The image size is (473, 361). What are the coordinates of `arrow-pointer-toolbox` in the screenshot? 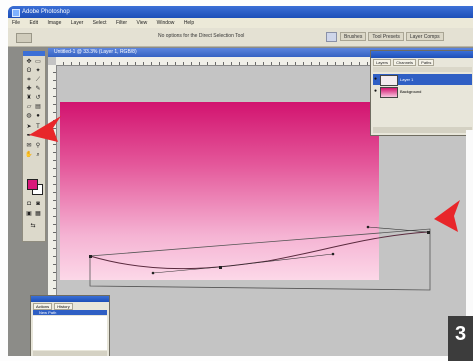 It's located at (45, 129).